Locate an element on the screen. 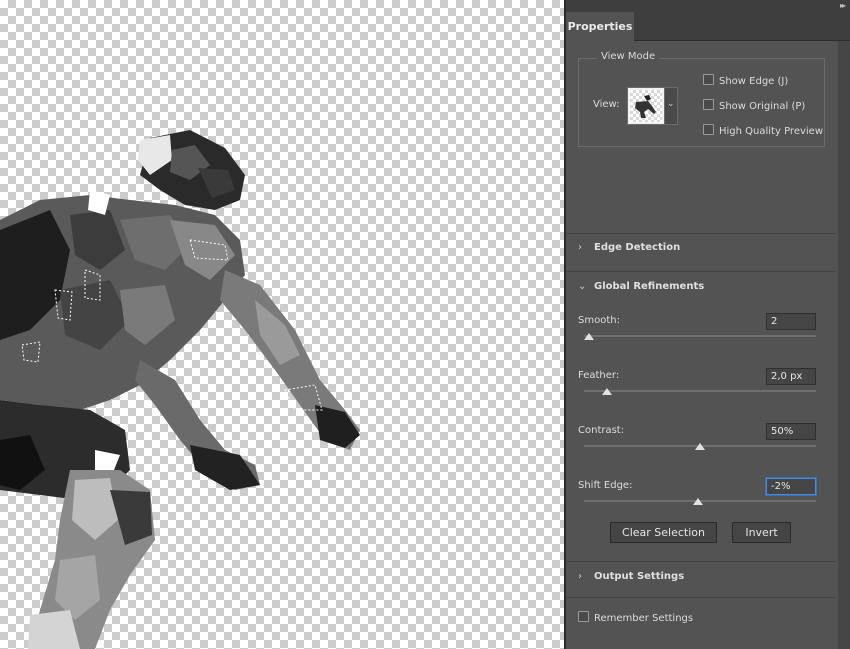 The image size is (850, 649). panel-topbar: ▸▸ is located at coordinates (708, 6).